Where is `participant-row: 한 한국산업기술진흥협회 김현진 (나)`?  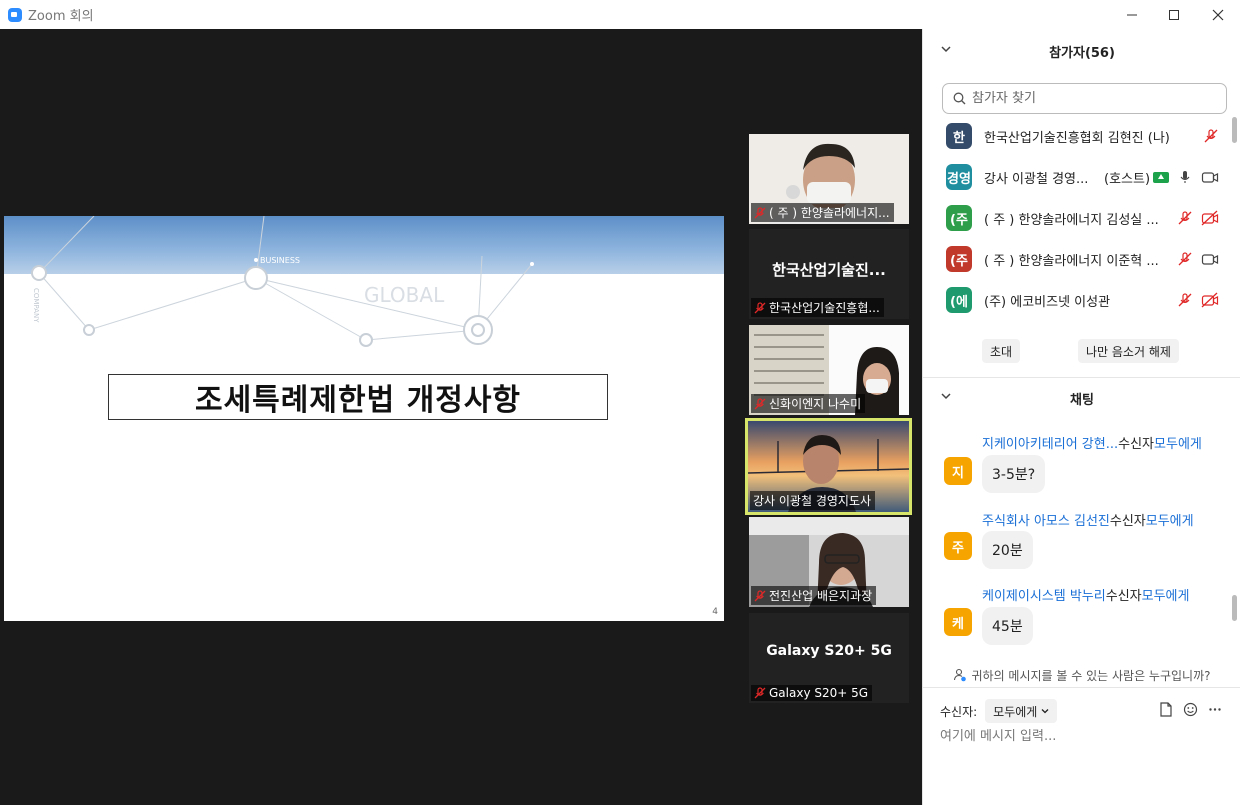 participant-row: 한 한국산업기술진흥협회 김현진 (나) is located at coordinates (1081, 136).